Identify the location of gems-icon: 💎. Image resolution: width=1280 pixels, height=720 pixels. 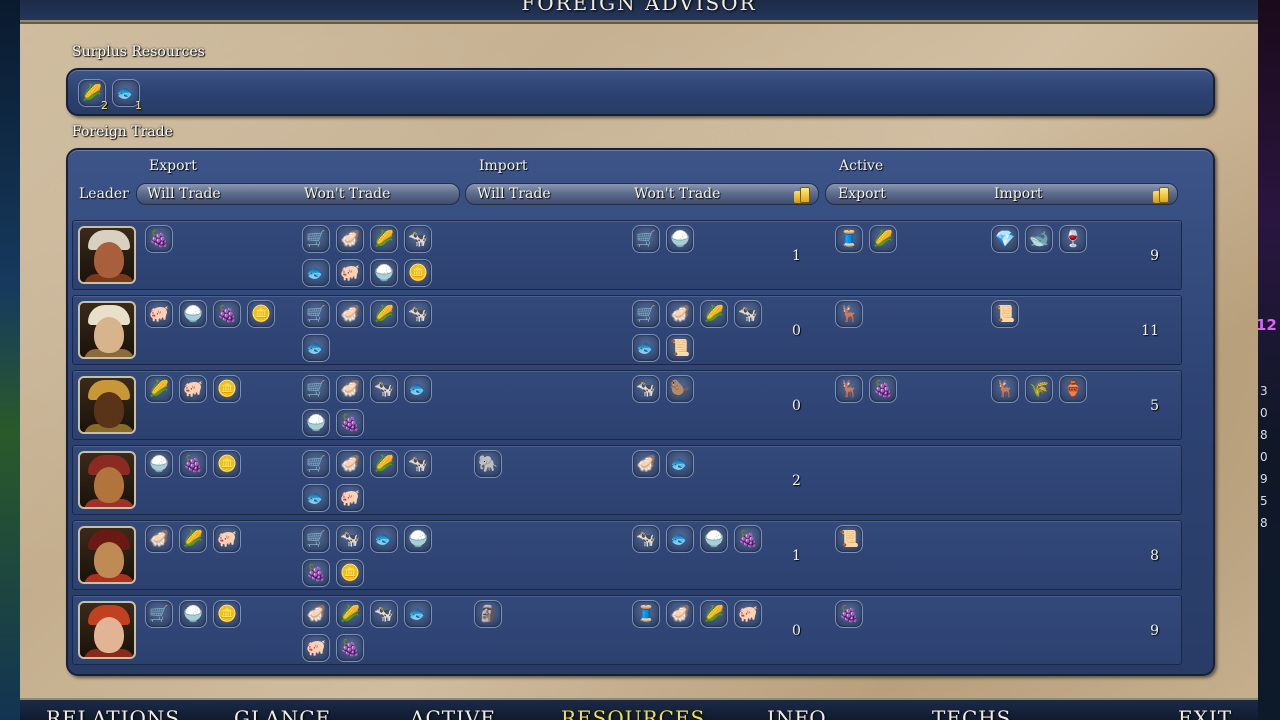
(1005, 239).